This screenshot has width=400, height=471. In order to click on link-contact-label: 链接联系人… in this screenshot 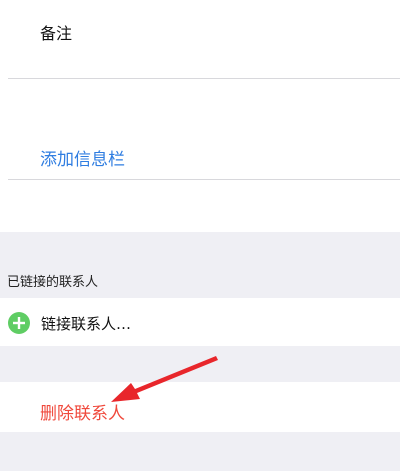, I will do `click(86, 324)`.